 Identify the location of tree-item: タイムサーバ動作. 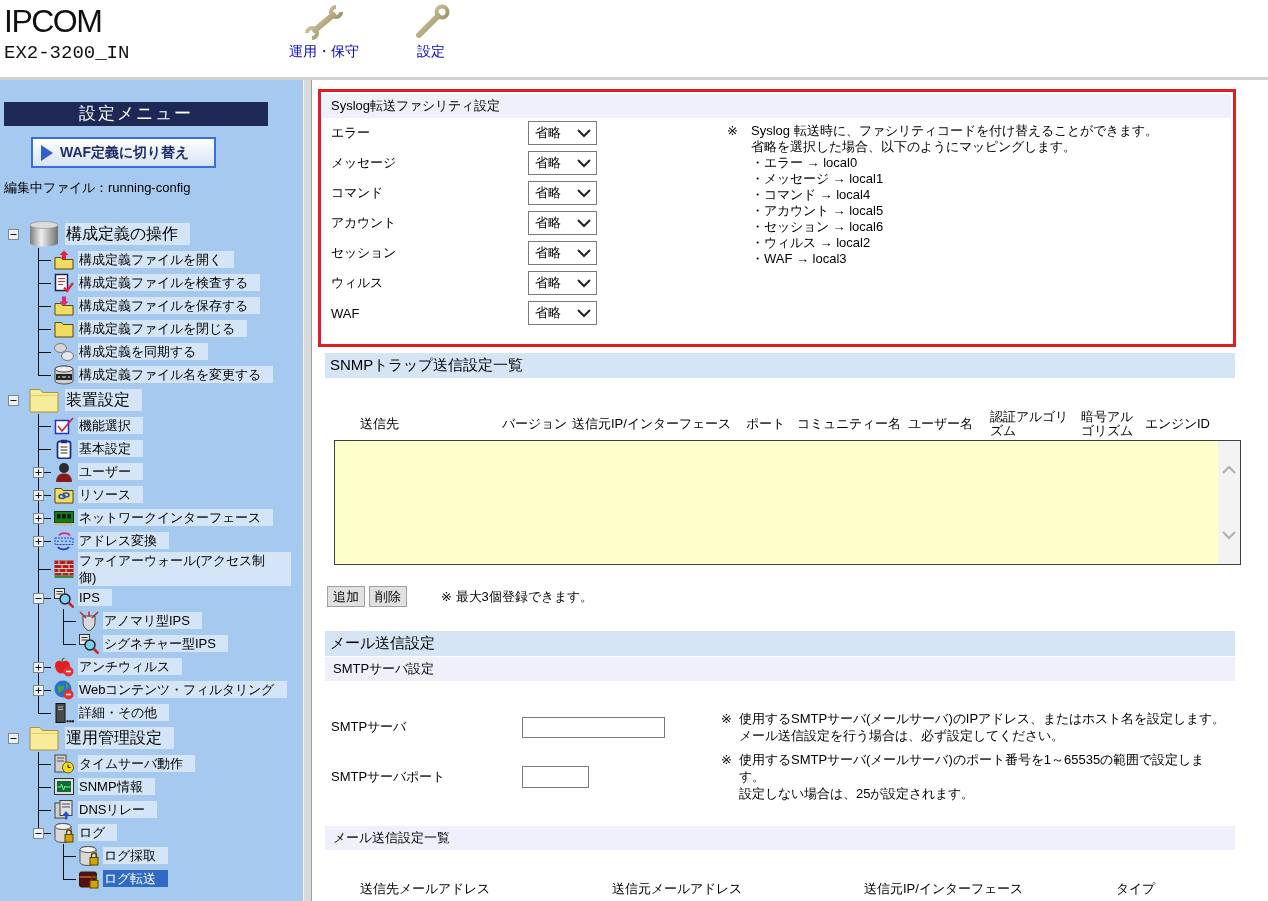
(136, 763).